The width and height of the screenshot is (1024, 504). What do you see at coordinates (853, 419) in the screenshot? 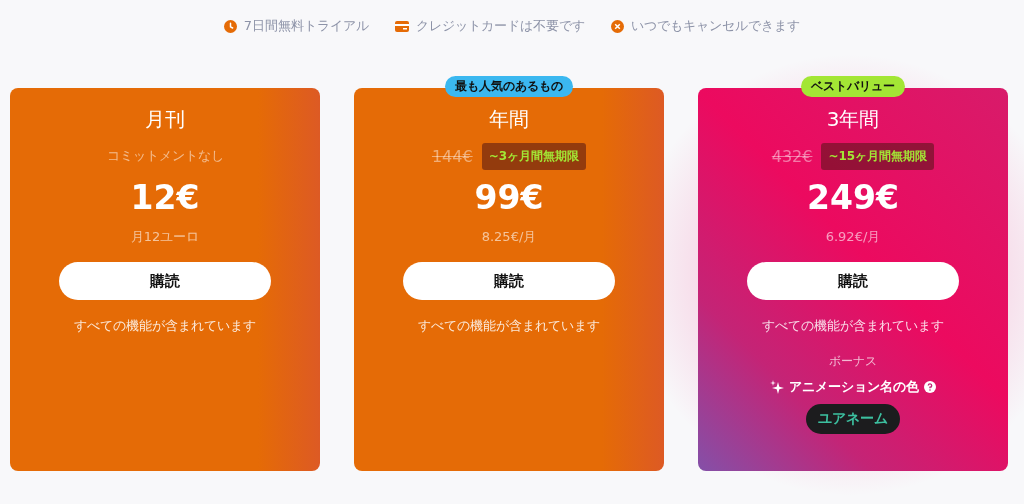
I see `name-sample: ユアネーム` at bounding box center [853, 419].